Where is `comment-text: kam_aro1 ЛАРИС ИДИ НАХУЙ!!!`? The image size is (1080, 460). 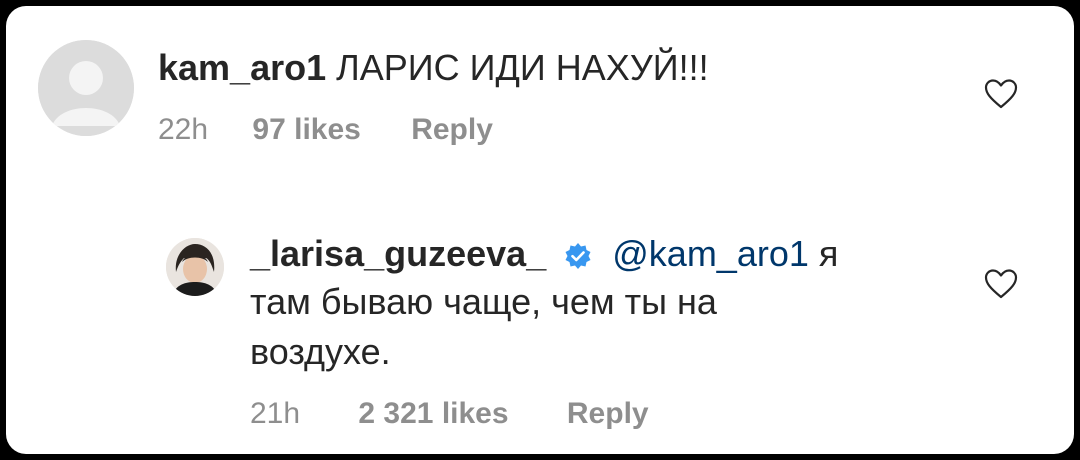
comment-text: kam_aro1 ЛАРИС ИДИ НАХУЙ!!! is located at coordinates (433, 68).